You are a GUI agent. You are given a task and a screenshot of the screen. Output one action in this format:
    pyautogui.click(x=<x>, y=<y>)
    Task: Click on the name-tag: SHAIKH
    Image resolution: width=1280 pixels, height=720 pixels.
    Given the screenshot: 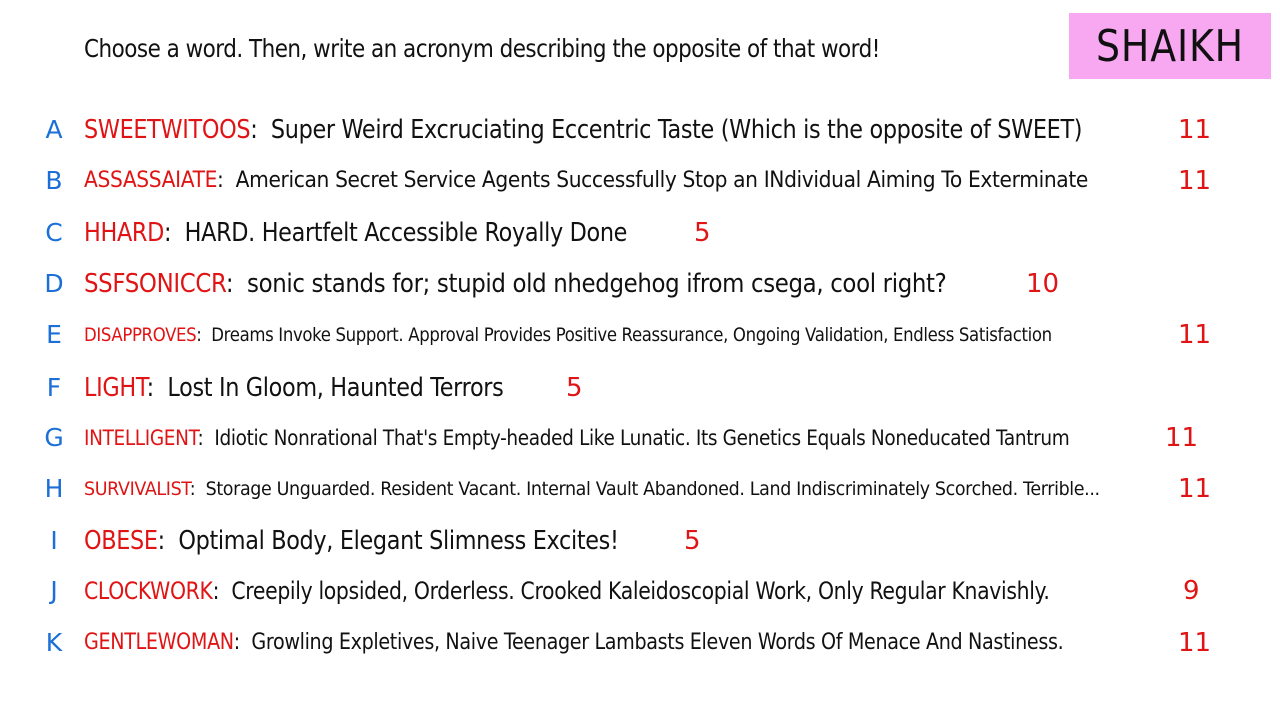 What is the action you would take?
    pyautogui.click(x=1170, y=46)
    